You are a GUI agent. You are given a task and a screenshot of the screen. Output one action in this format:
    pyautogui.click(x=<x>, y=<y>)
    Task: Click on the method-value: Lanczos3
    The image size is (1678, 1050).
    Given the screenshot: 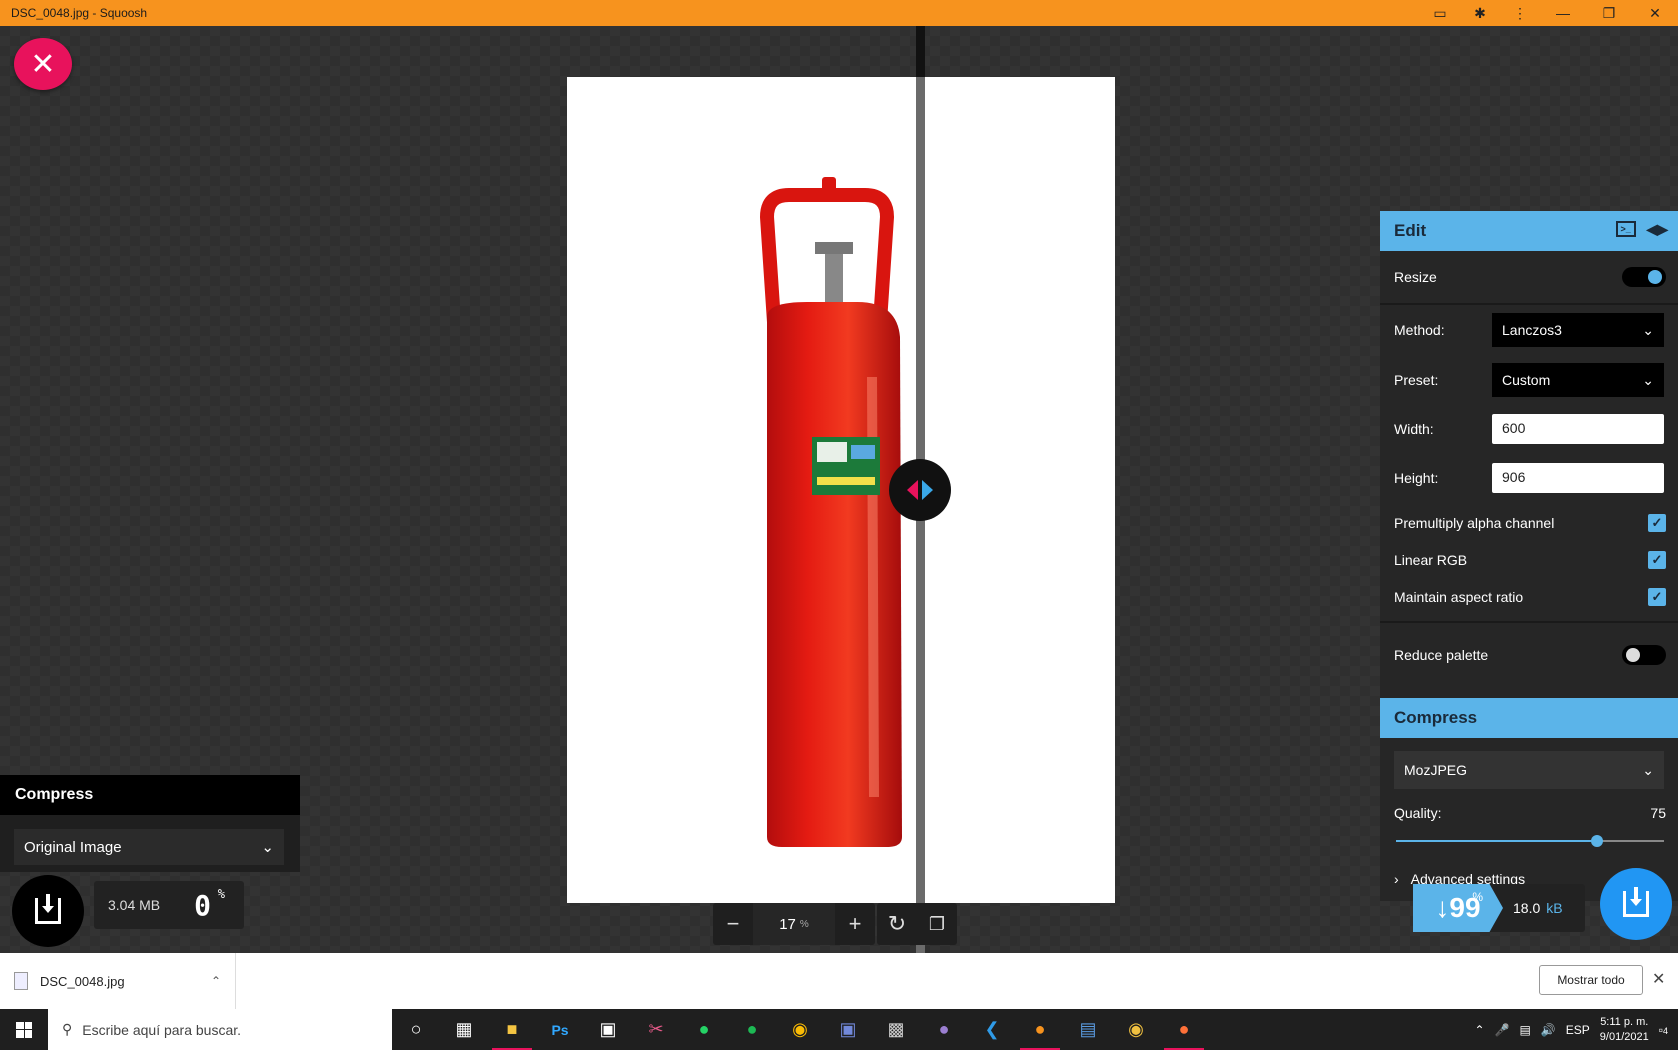 What is the action you would take?
    pyautogui.click(x=1532, y=330)
    